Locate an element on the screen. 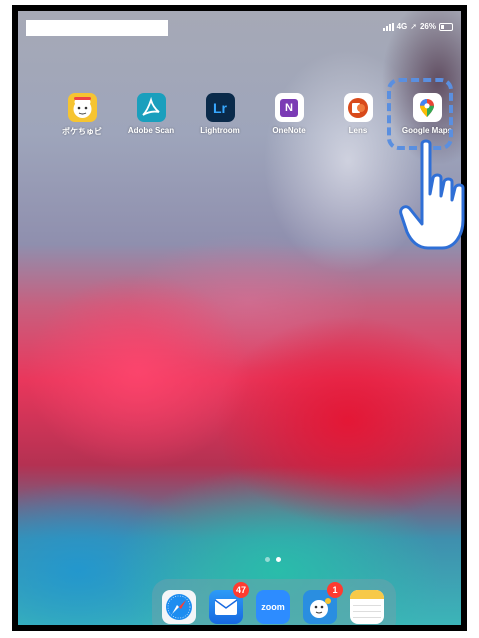 The height and width of the screenshot is (638, 479). app-label: Lens is located at coordinates (358, 130).